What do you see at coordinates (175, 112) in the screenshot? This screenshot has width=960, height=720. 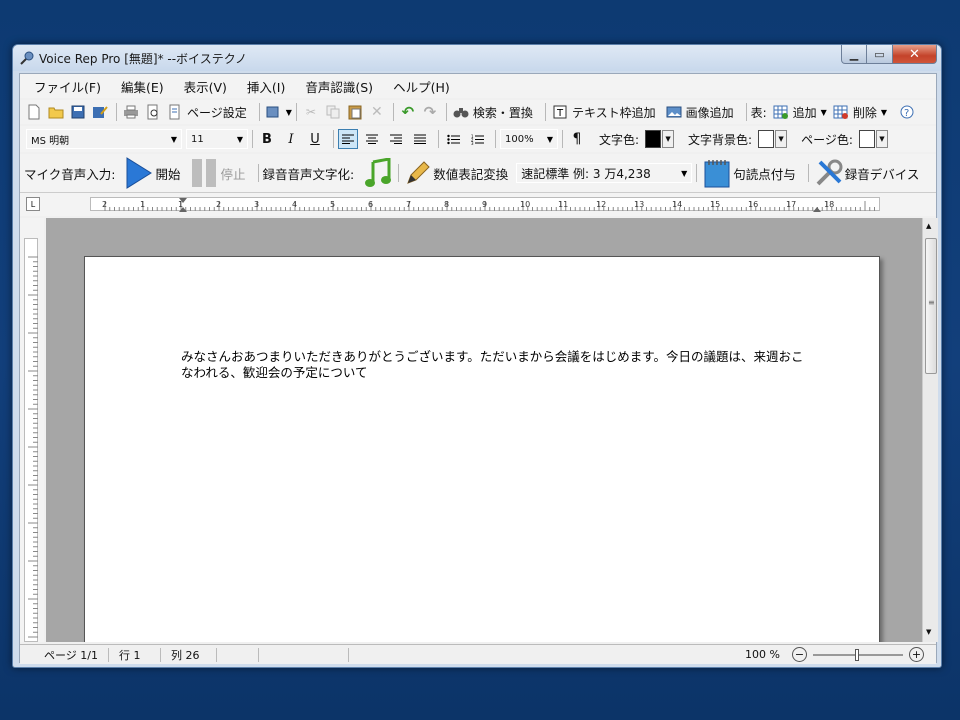 I see `page-setup-icon` at bounding box center [175, 112].